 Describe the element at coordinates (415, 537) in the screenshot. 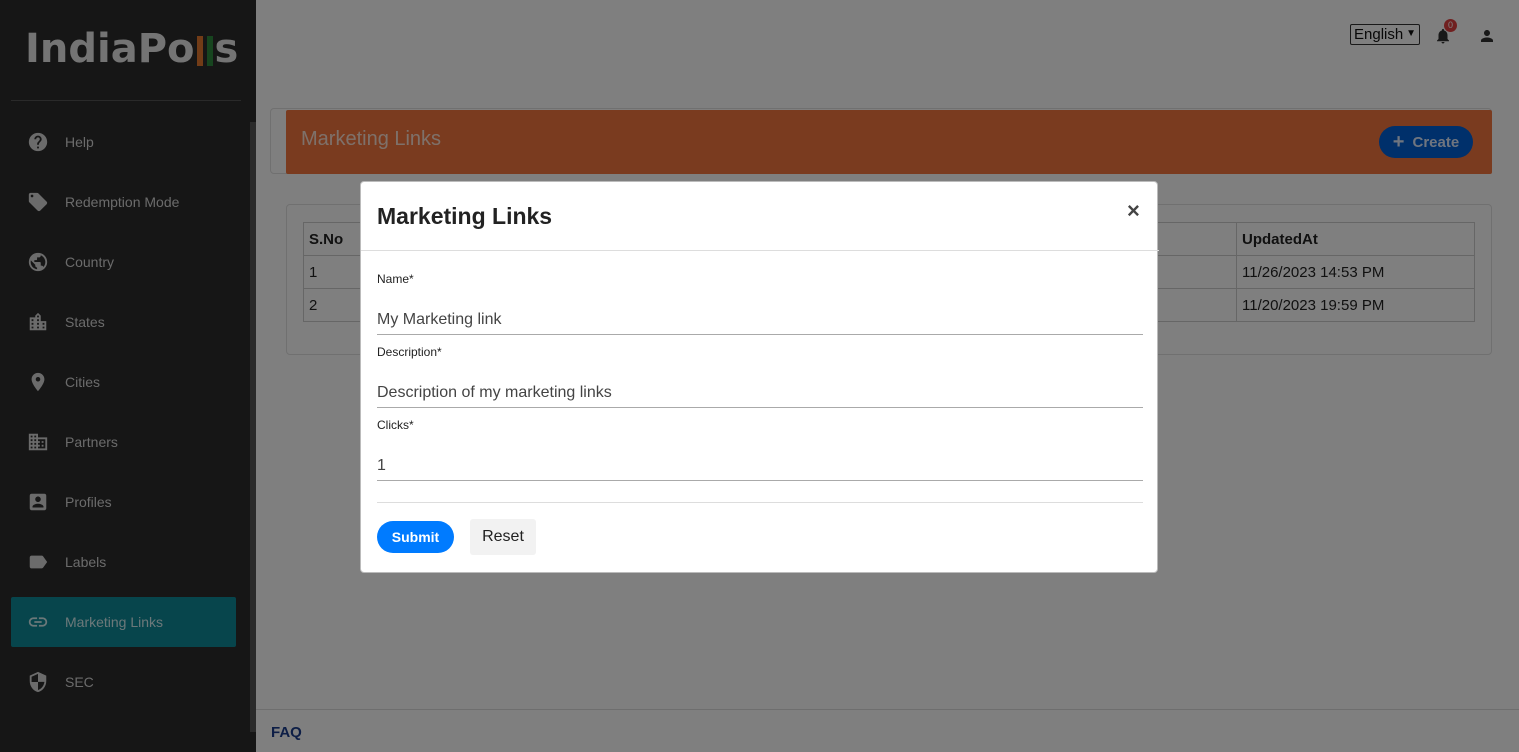

I see `submit-button: Submit` at that location.